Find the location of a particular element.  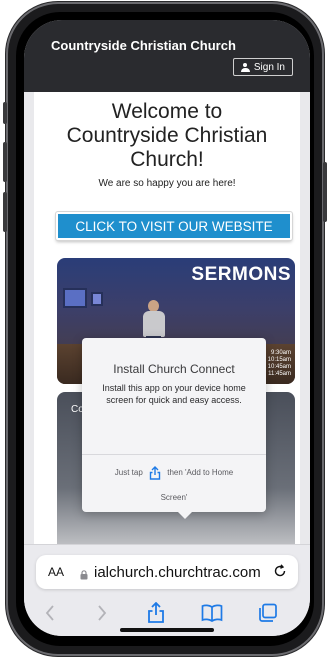

service-times: 9:30am 10:15am 10:45am 11:45am is located at coordinates (279, 364).